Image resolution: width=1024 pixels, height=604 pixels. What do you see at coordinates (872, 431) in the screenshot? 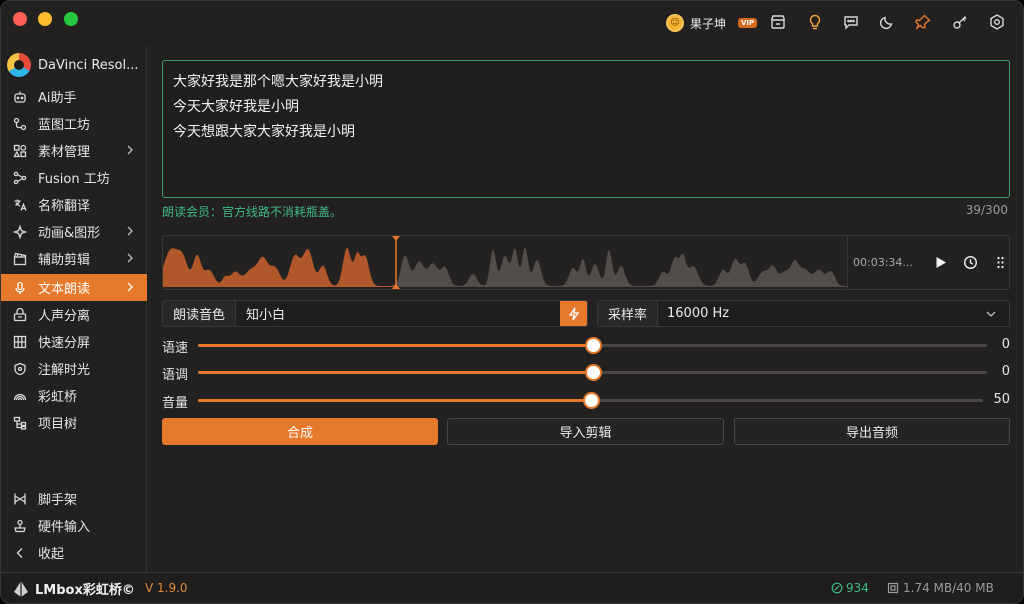
I see `export-audio-button: 导出音频` at bounding box center [872, 431].